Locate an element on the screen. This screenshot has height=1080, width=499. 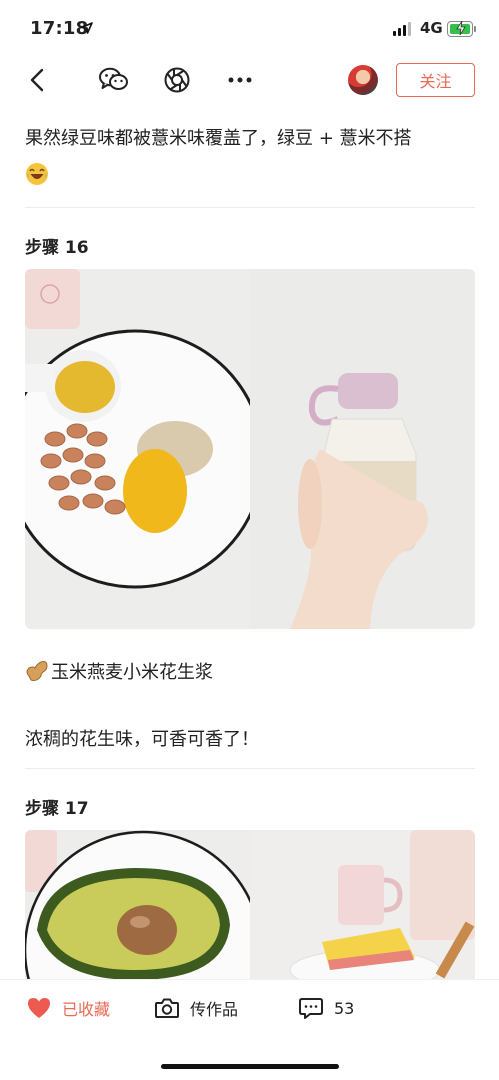
signal-icon is located at coordinates (402, 29).